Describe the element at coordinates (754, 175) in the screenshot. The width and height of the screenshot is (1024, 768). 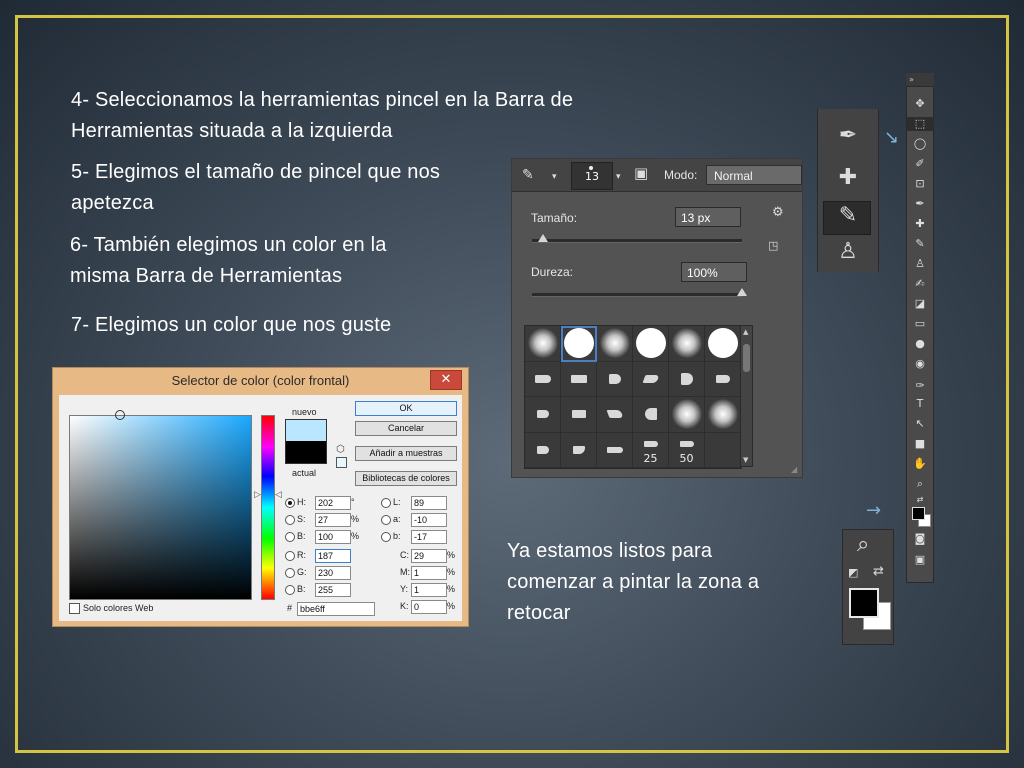
I see `mode-select: Normal` at that location.